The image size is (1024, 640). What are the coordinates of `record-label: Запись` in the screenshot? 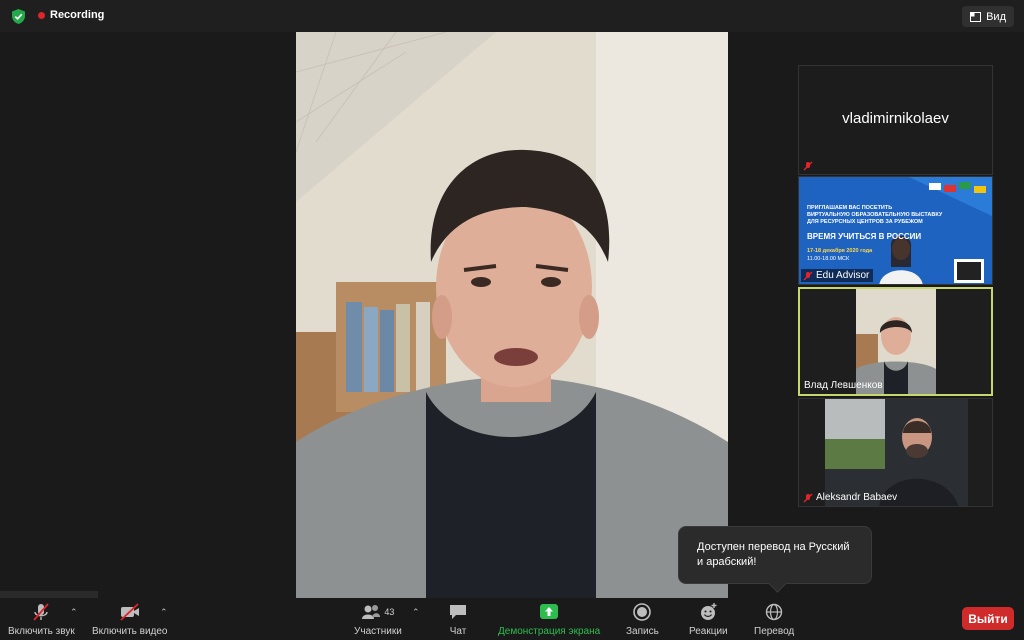 It's located at (642, 631).